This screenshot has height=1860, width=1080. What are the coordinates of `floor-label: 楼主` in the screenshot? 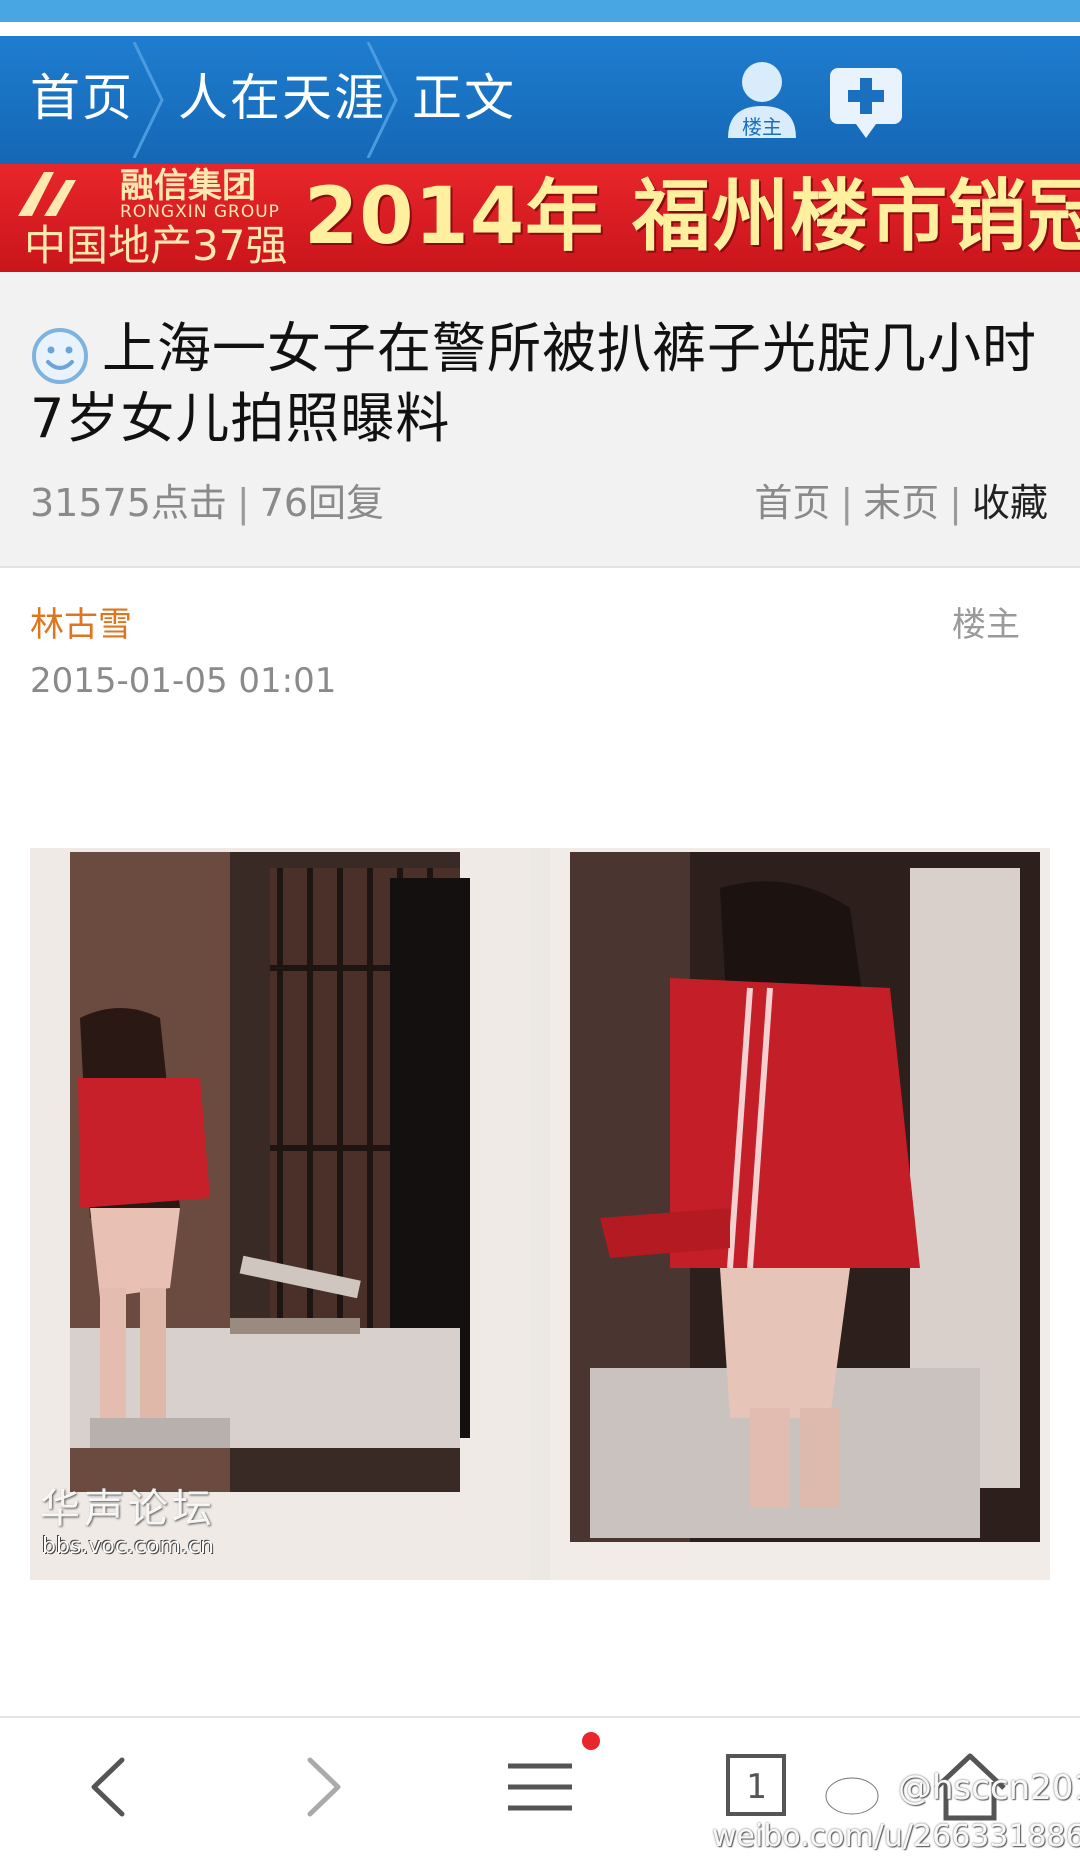 It's located at (986, 625).